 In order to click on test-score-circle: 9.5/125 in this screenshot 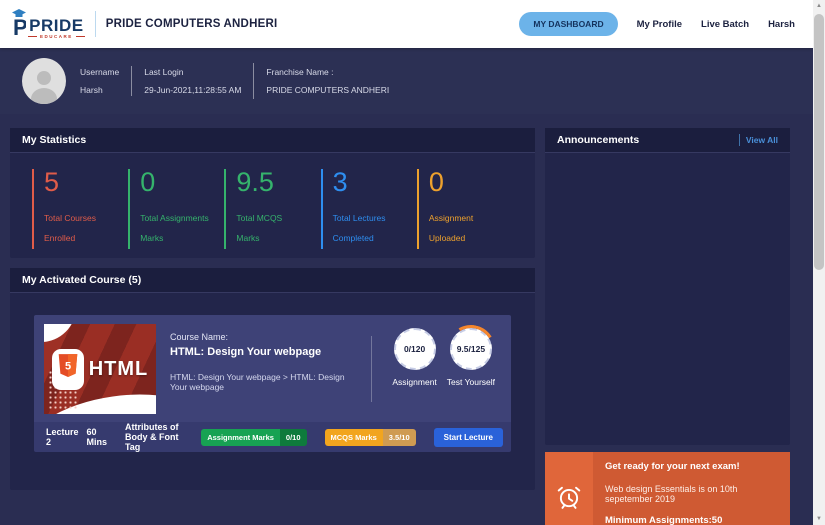, I will do `click(470, 349)`.